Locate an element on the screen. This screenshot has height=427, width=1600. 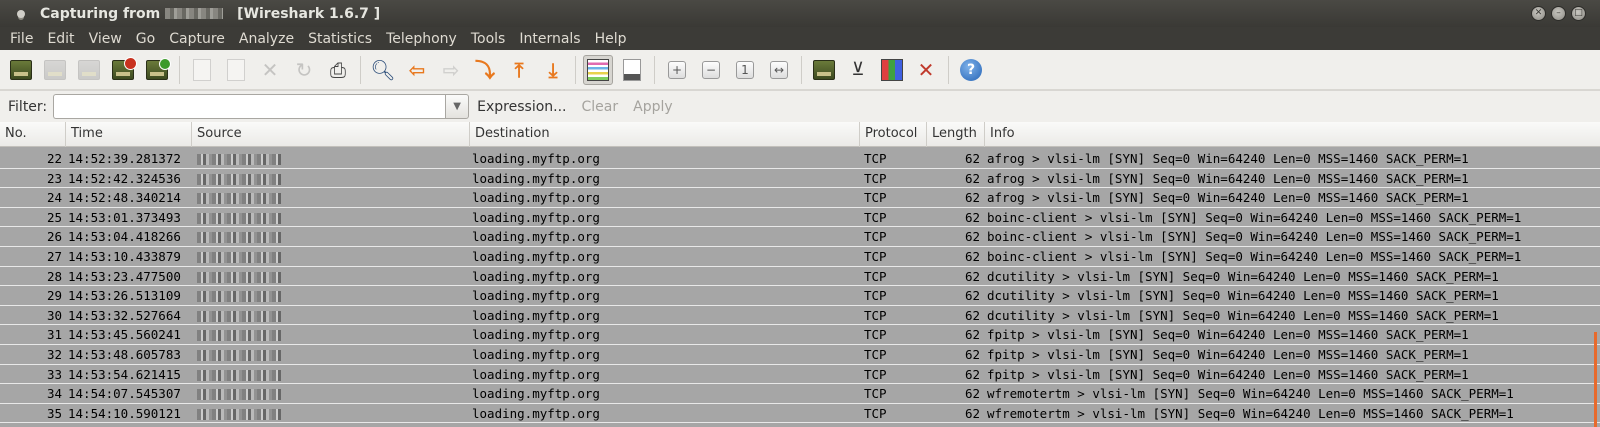
display-filters-icon: ⊻ is located at coordinates (858, 70).